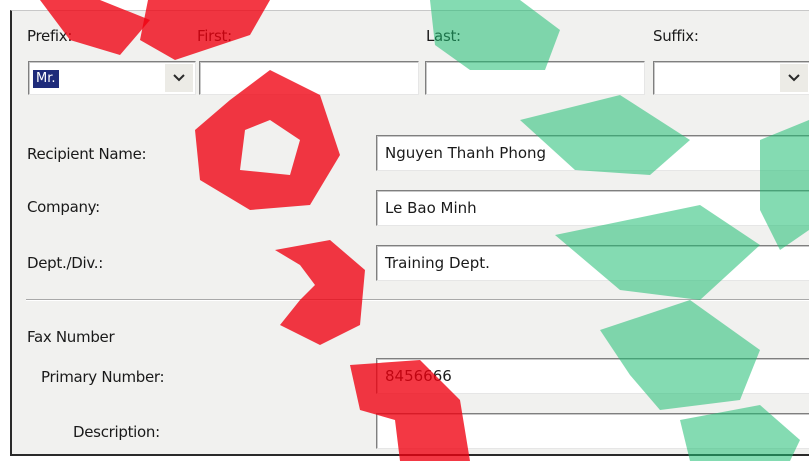  I want to click on description-label: Description:, so click(116, 432).